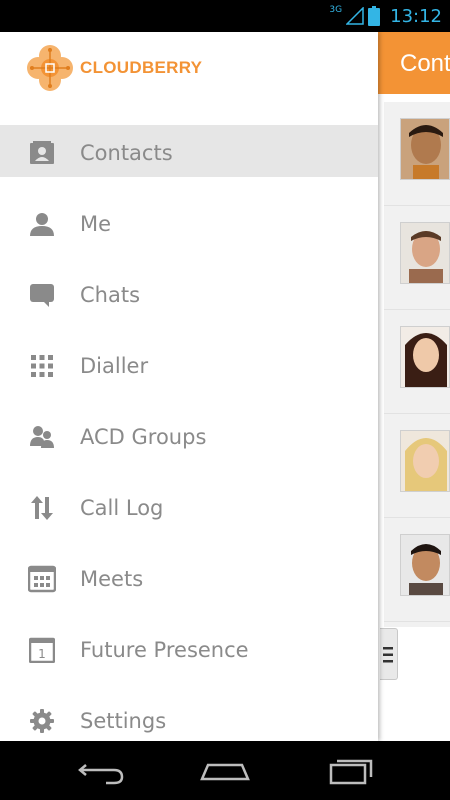  What do you see at coordinates (189, 373) in the screenshot?
I see `drawer-item-dialler: Dialler` at bounding box center [189, 373].